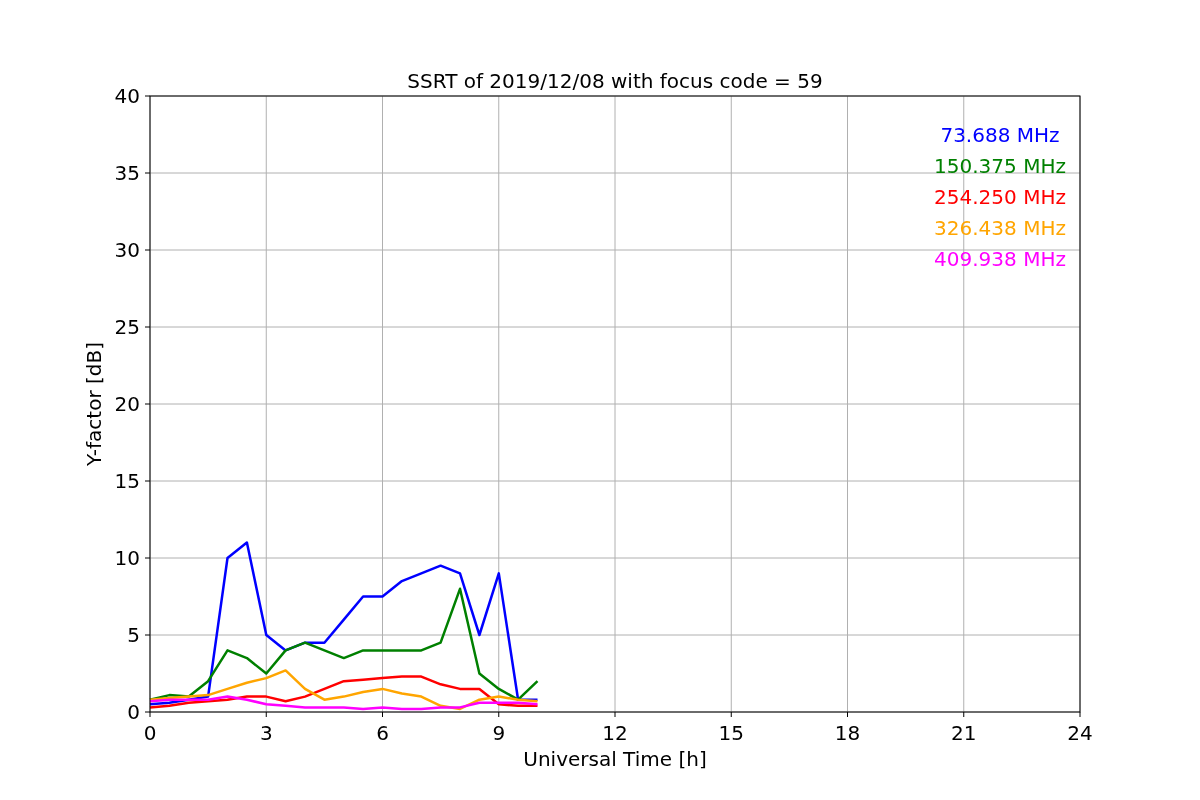 The height and width of the screenshot is (800, 1200). I want to click on x-tick-label: 0, so click(150, 733).